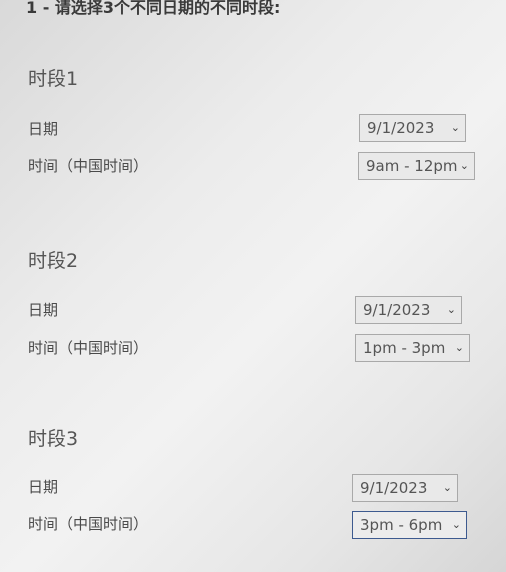 The height and width of the screenshot is (572, 506). I want to click on session-2-time-label: 时间（中国时间）, so click(88, 348).